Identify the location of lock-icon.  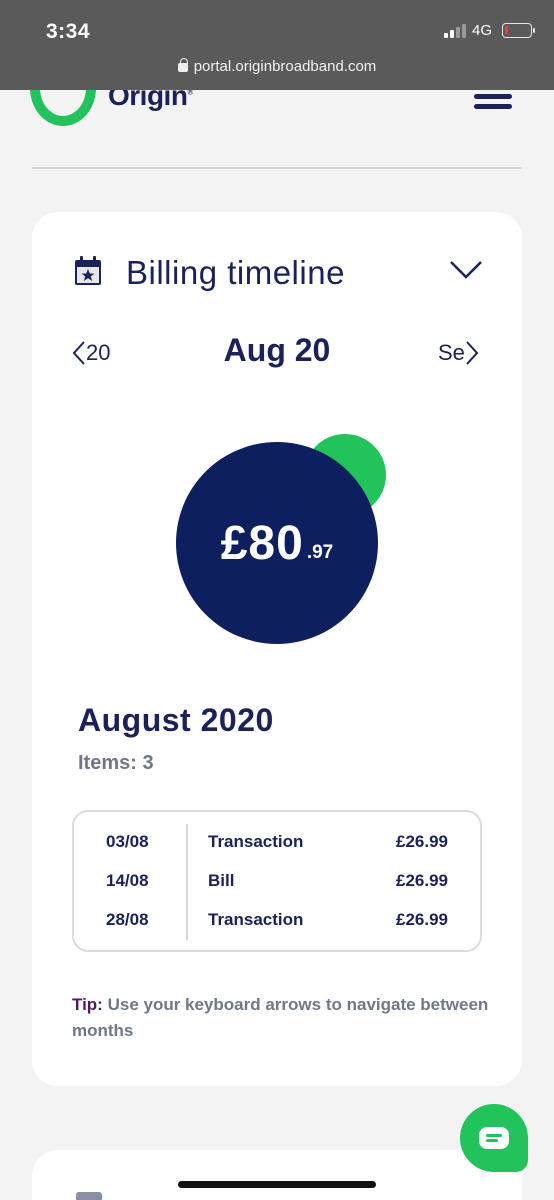
(182, 65).